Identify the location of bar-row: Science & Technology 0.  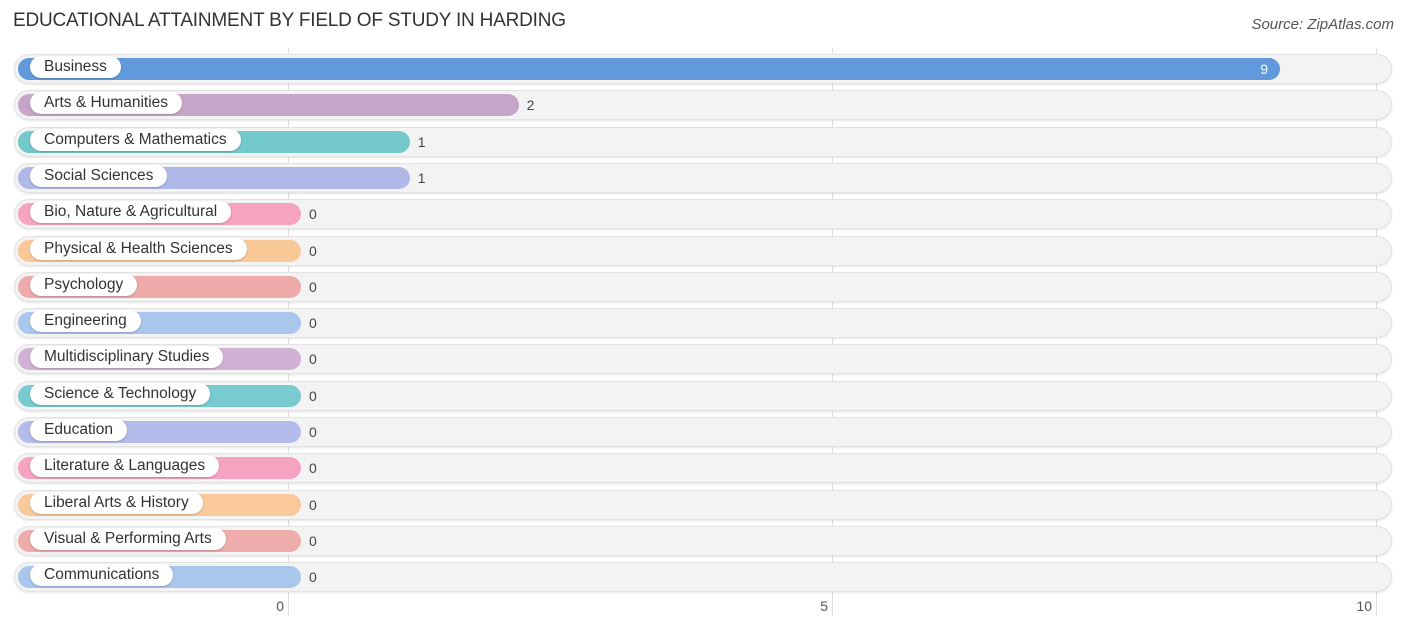
(703, 395).